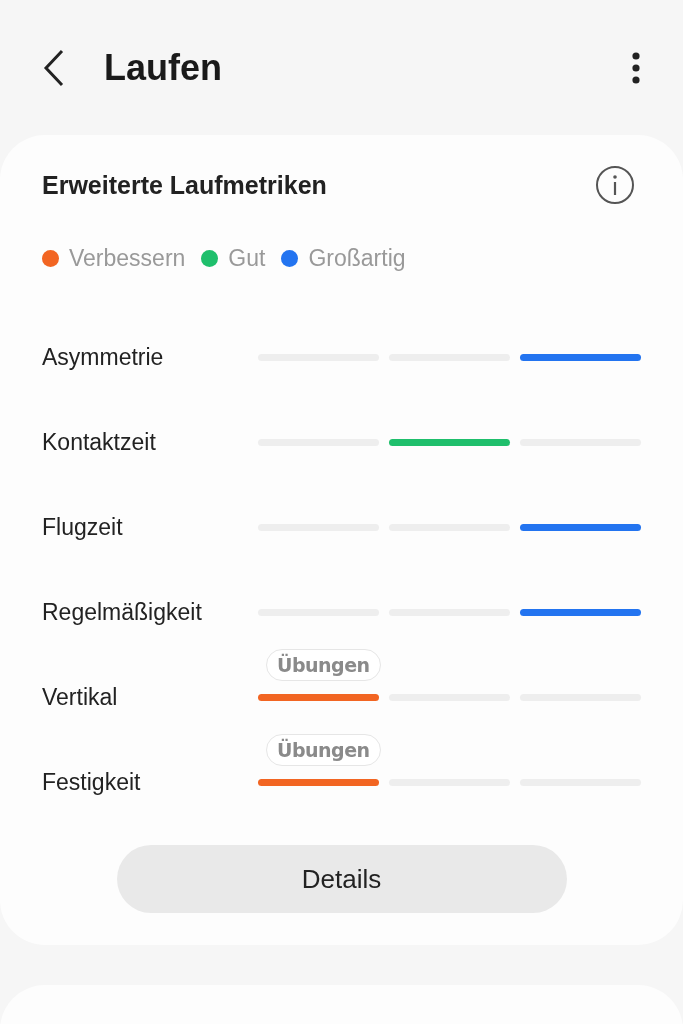 This screenshot has width=683, height=1024. Describe the element at coordinates (247, 258) in the screenshot. I see `legend-label: Gut` at that location.